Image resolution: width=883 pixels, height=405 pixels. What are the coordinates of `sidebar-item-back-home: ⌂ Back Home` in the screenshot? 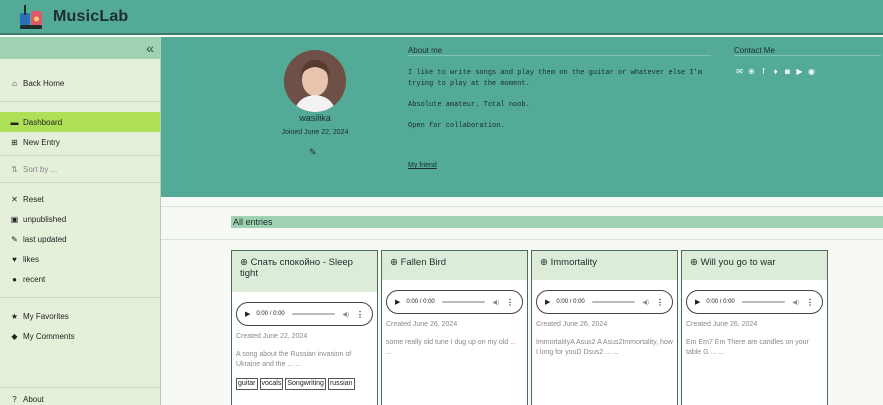 It's located at (80, 83).